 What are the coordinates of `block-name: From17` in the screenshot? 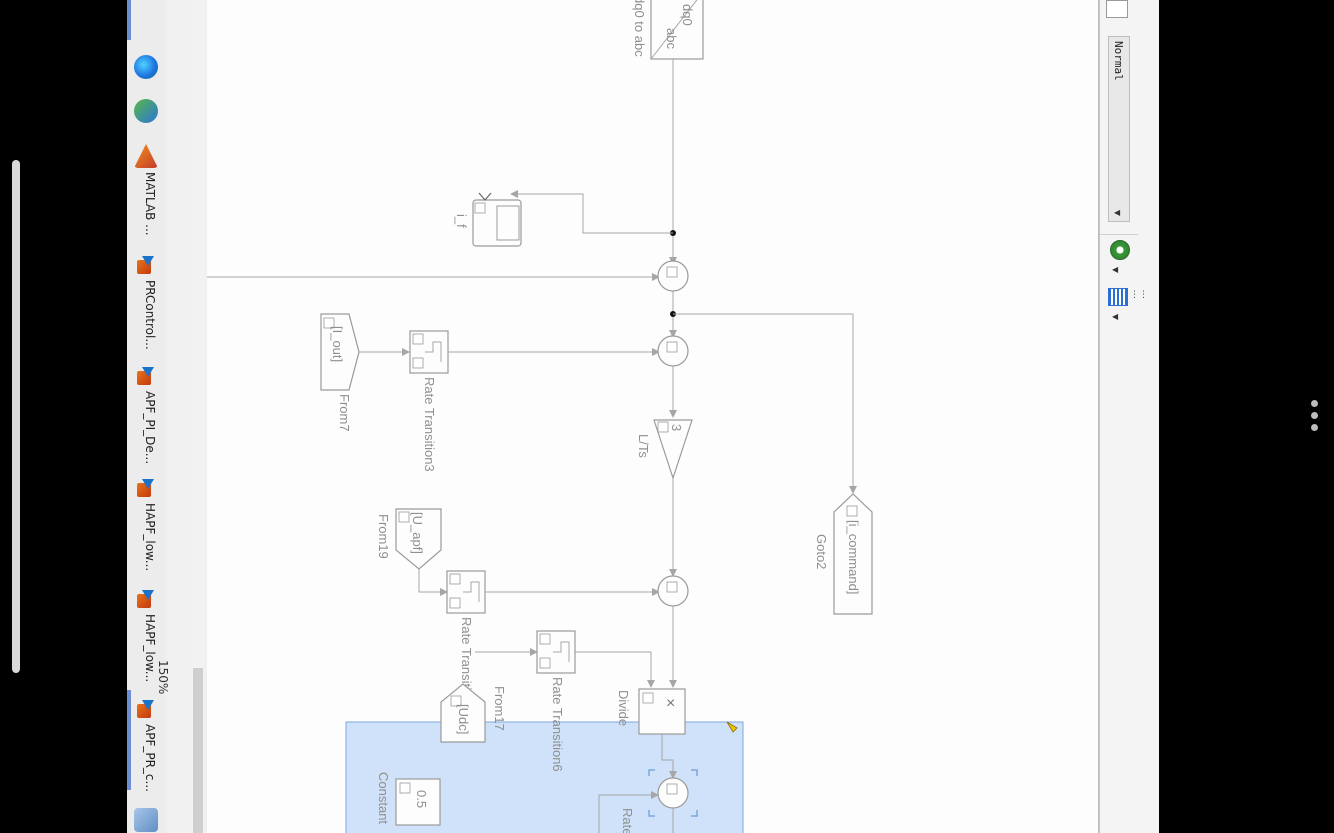 It's located at (499, 708).